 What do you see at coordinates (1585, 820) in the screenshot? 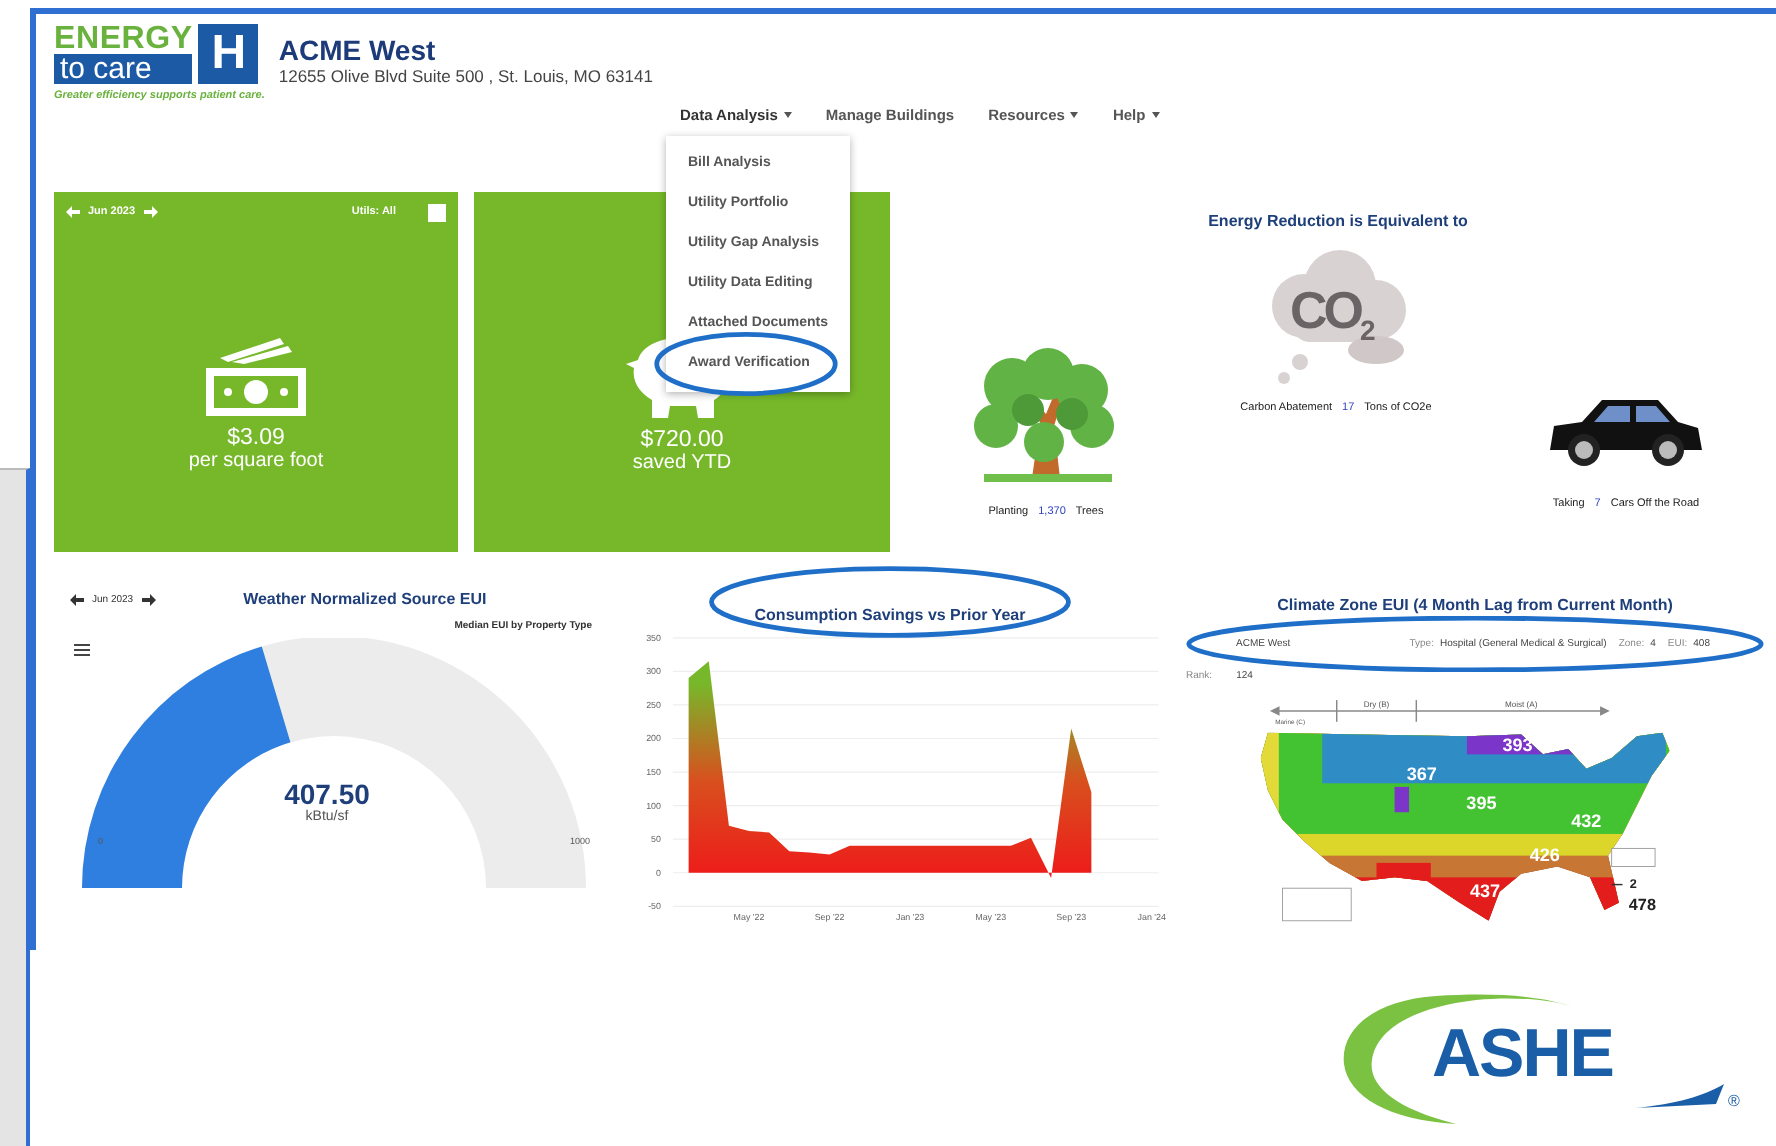
I see `map-label: 432` at bounding box center [1585, 820].